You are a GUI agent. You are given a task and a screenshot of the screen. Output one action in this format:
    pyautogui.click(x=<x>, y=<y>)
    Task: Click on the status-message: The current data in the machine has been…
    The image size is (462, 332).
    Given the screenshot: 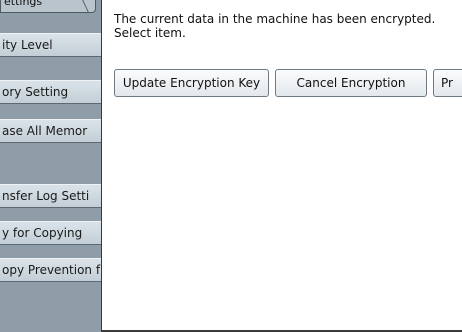 What is the action you would take?
    pyautogui.click(x=288, y=26)
    